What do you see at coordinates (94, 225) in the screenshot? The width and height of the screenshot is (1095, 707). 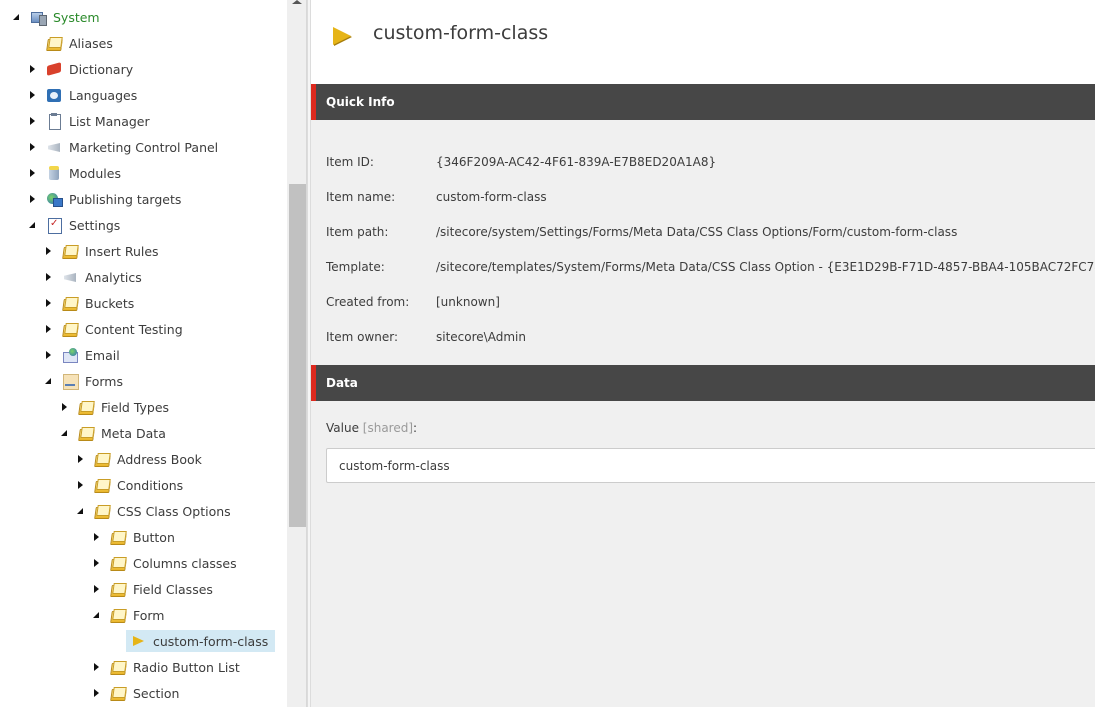 I see `tree-node-label: Settings` at bounding box center [94, 225].